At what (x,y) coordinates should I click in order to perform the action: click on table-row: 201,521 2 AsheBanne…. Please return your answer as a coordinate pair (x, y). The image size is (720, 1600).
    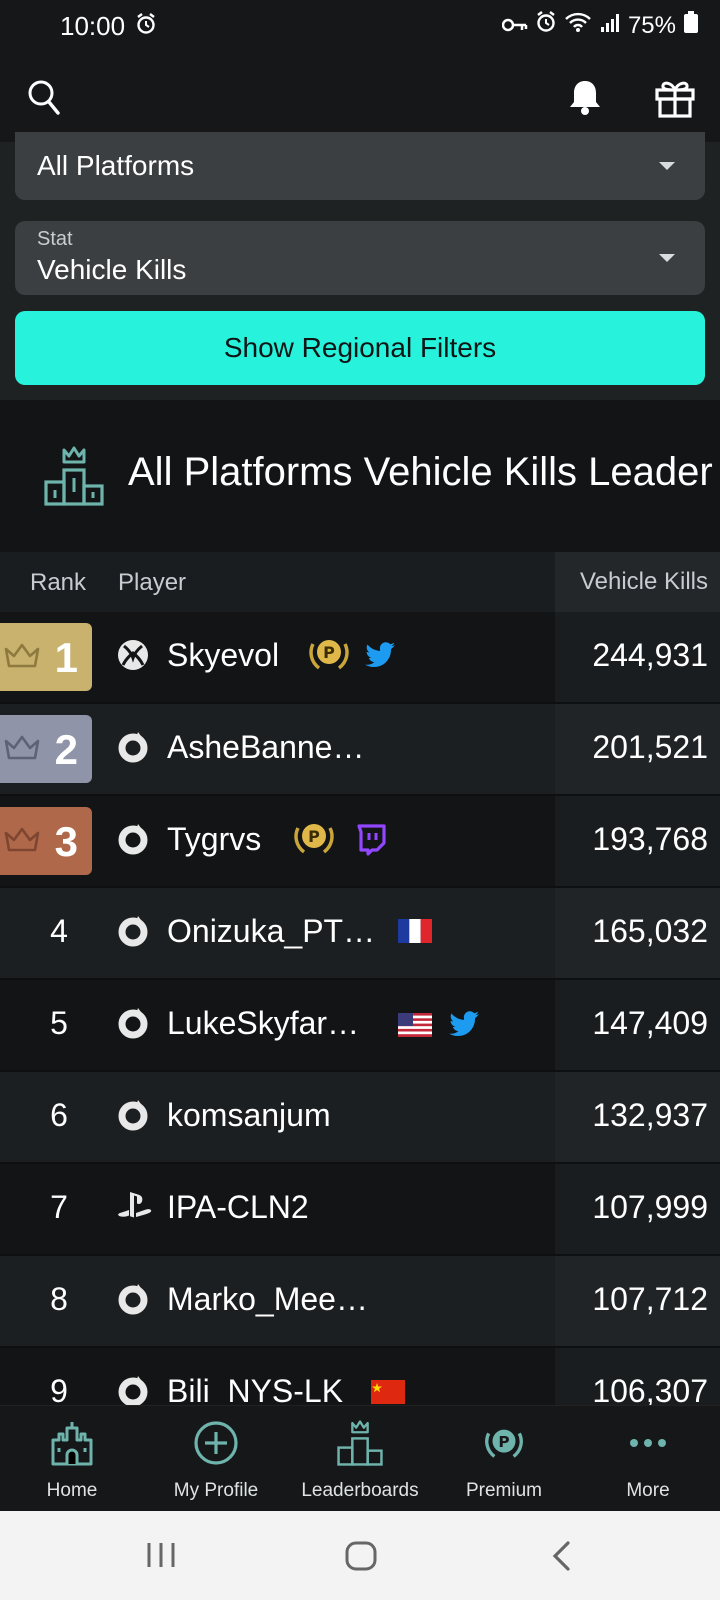
    Looking at the image, I should click on (360, 750).